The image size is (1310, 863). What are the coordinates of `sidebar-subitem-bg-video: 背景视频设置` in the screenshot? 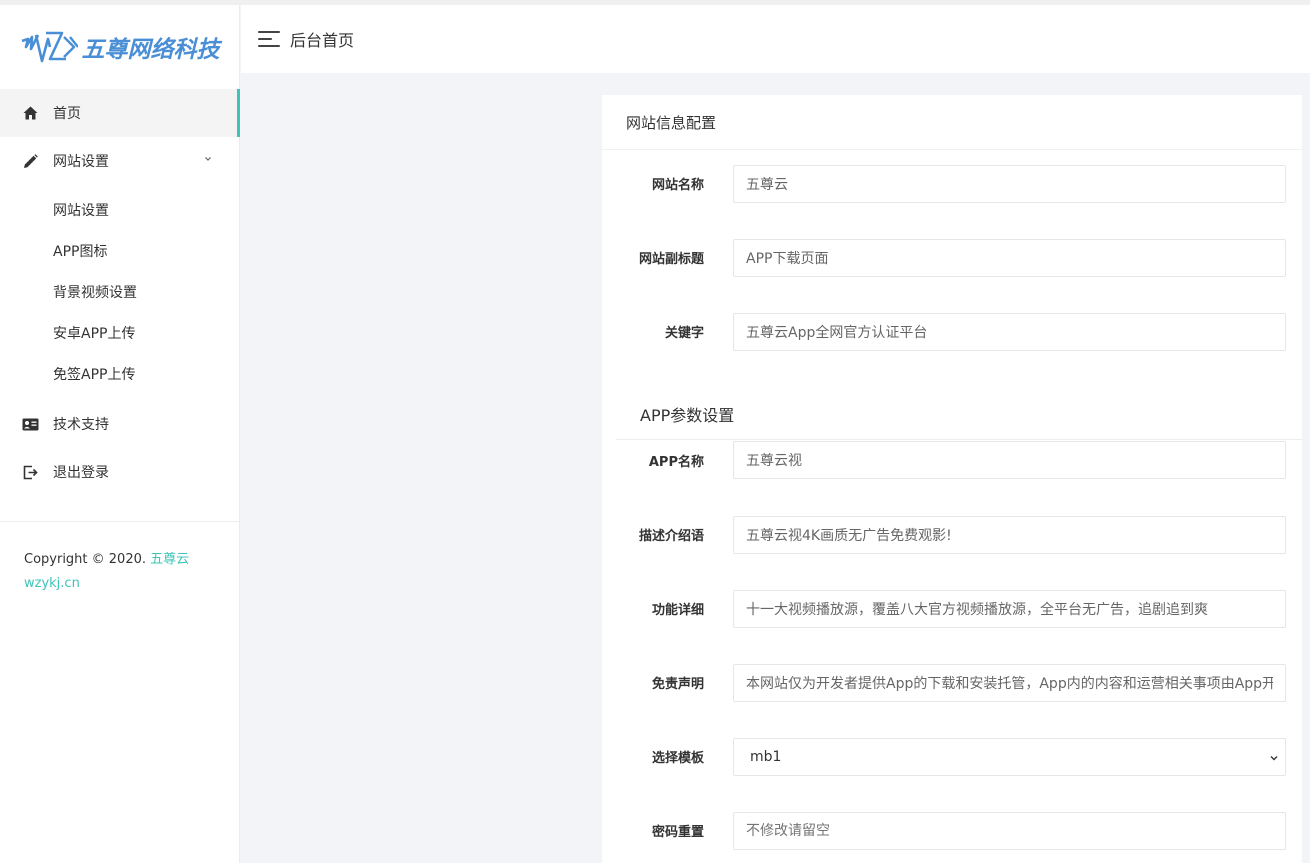 It's located at (119, 291).